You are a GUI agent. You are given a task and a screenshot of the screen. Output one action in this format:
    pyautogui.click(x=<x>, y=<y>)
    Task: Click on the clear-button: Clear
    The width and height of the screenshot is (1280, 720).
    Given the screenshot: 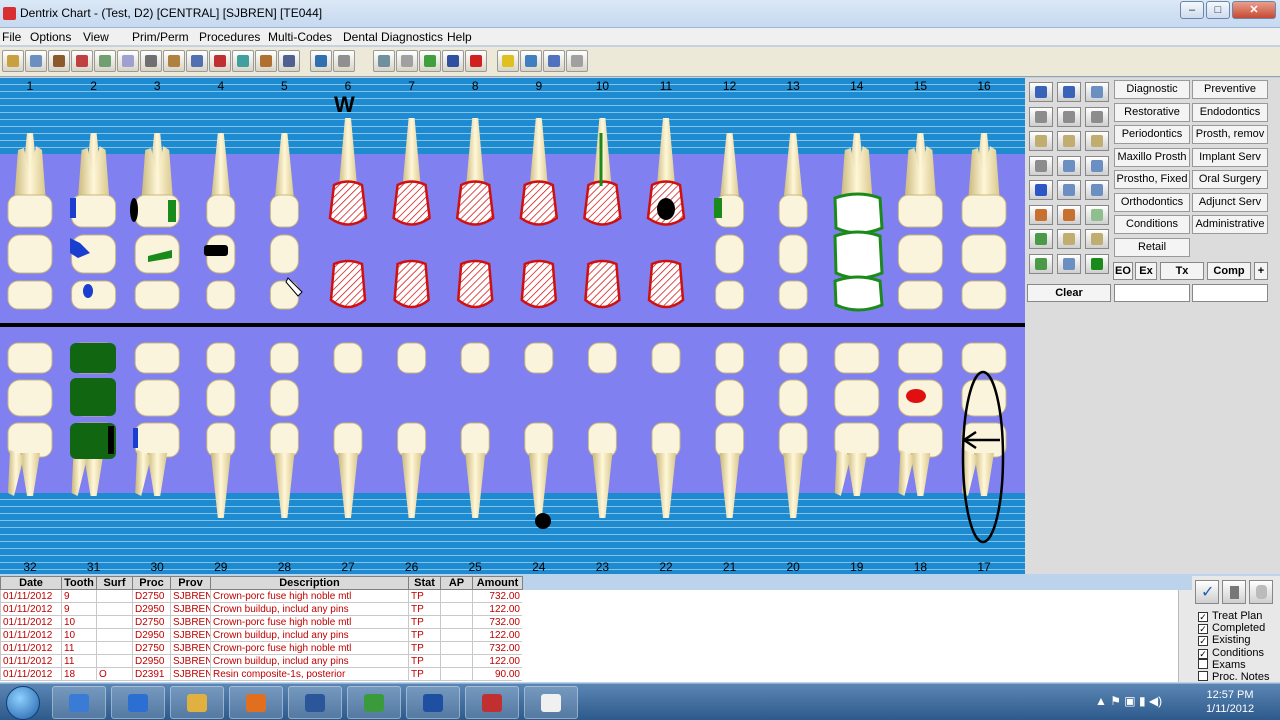 What is the action you would take?
    pyautogui.click(x=1069, y=293)
    